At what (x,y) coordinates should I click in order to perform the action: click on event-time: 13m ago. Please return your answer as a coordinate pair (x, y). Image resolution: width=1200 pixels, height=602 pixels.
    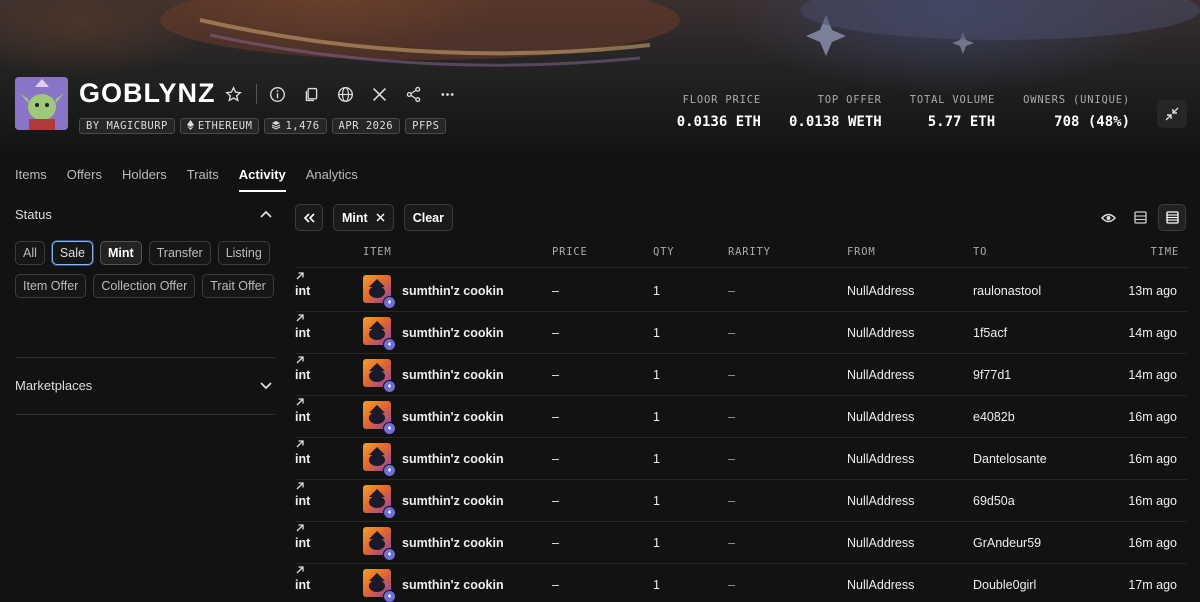
    Looking at the image, I should click on (1152, 291).